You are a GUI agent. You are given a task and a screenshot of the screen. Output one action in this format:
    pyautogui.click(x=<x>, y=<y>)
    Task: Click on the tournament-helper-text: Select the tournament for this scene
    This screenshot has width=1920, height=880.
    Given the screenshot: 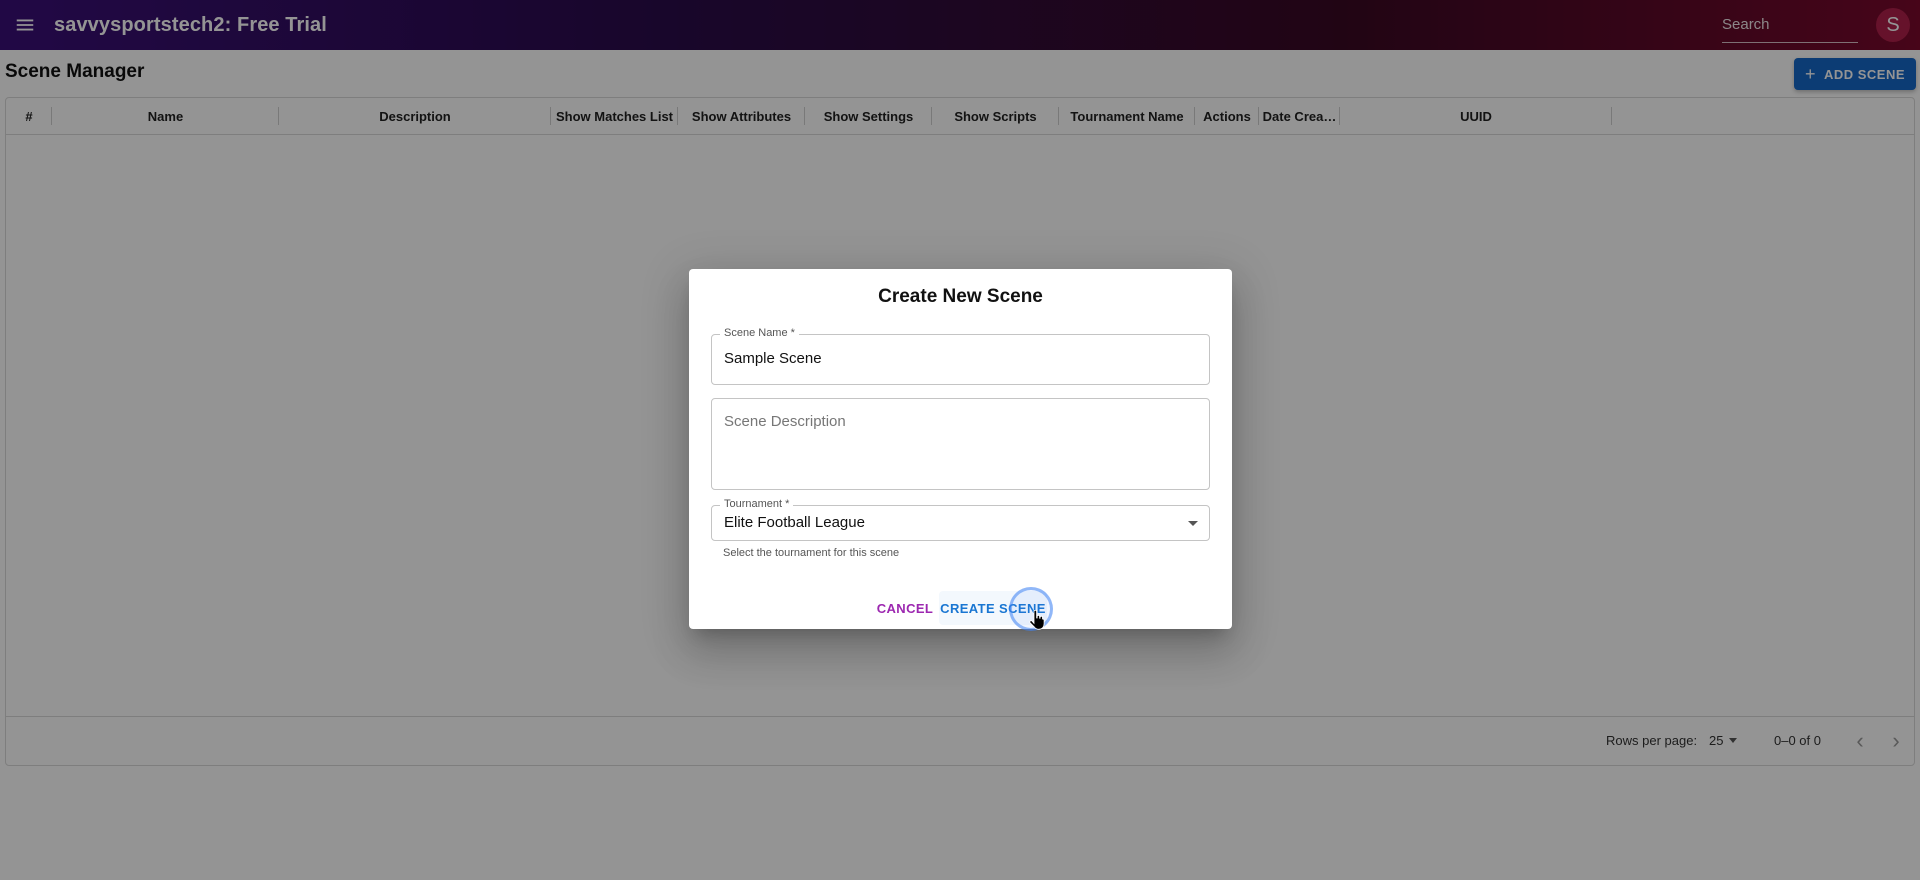 What is the action you would take?
    pyautogui.click(x=811, y=553)
    